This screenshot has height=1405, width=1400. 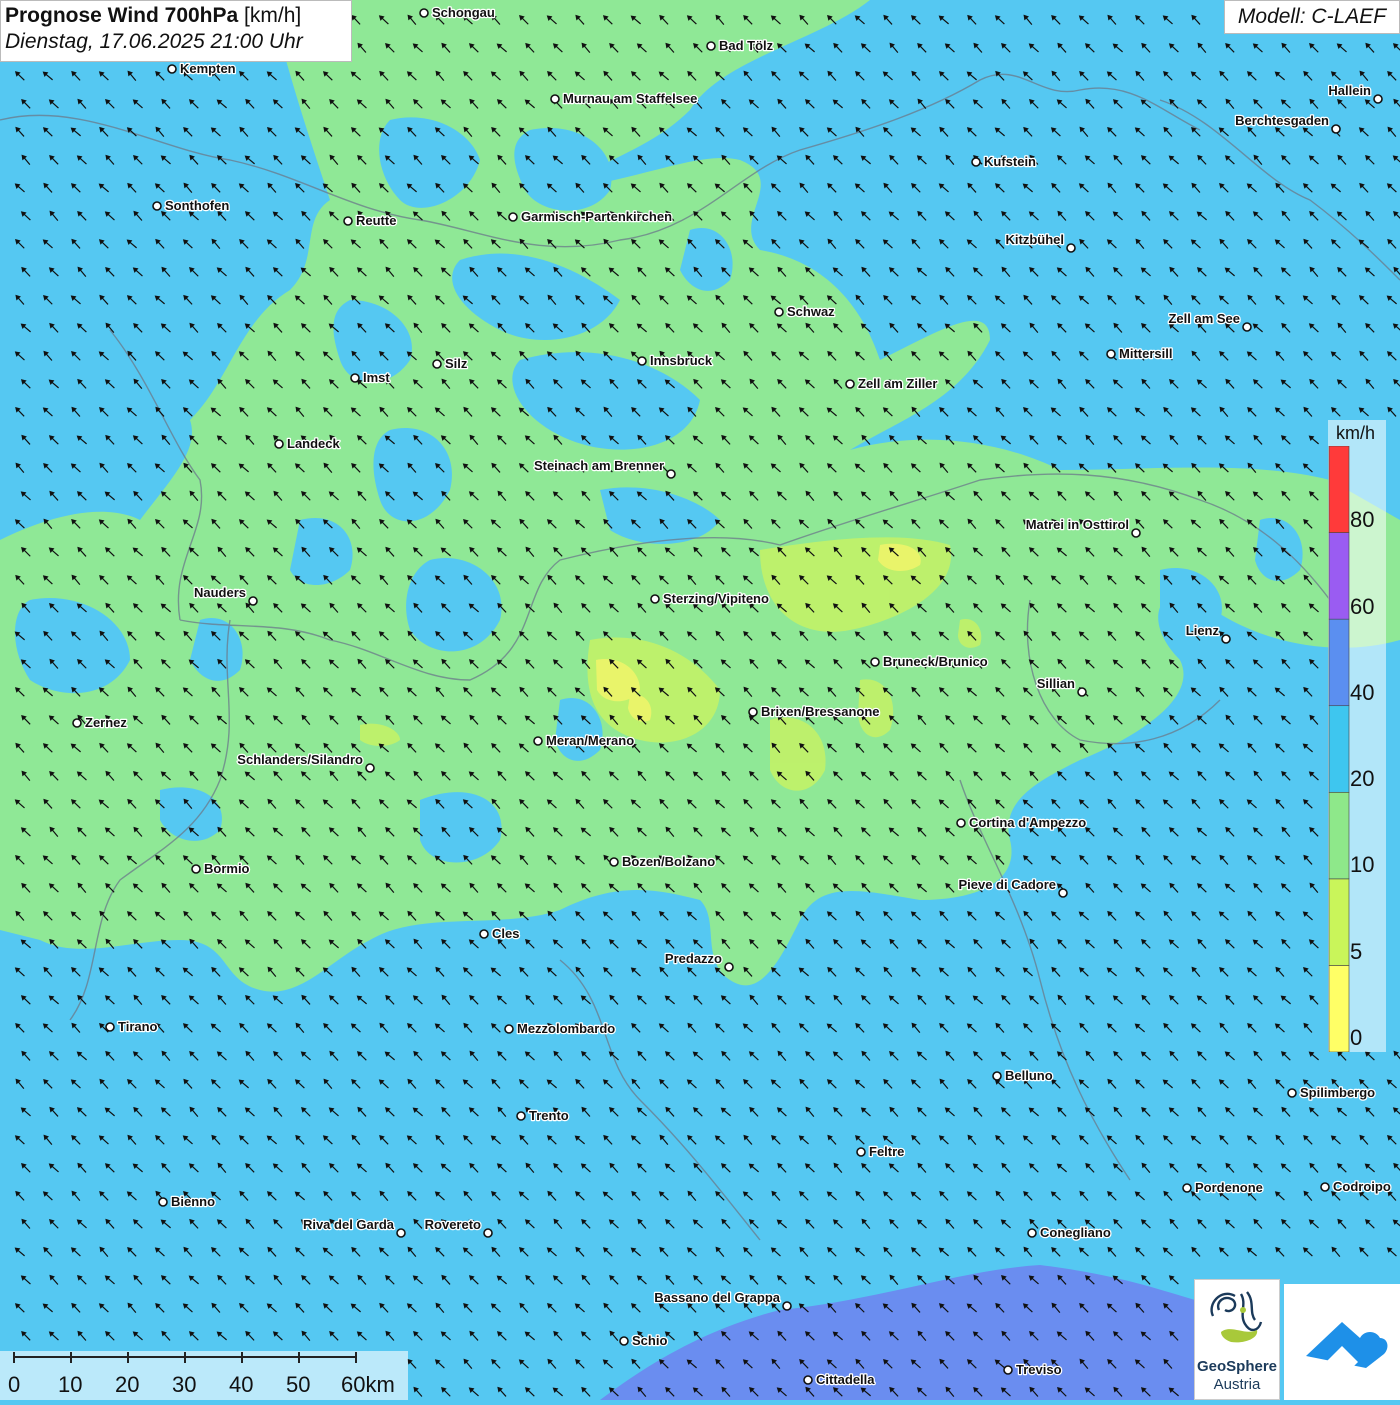 I want to click on city-label: Bassano del Grappa, so click(x=717, y=1297).